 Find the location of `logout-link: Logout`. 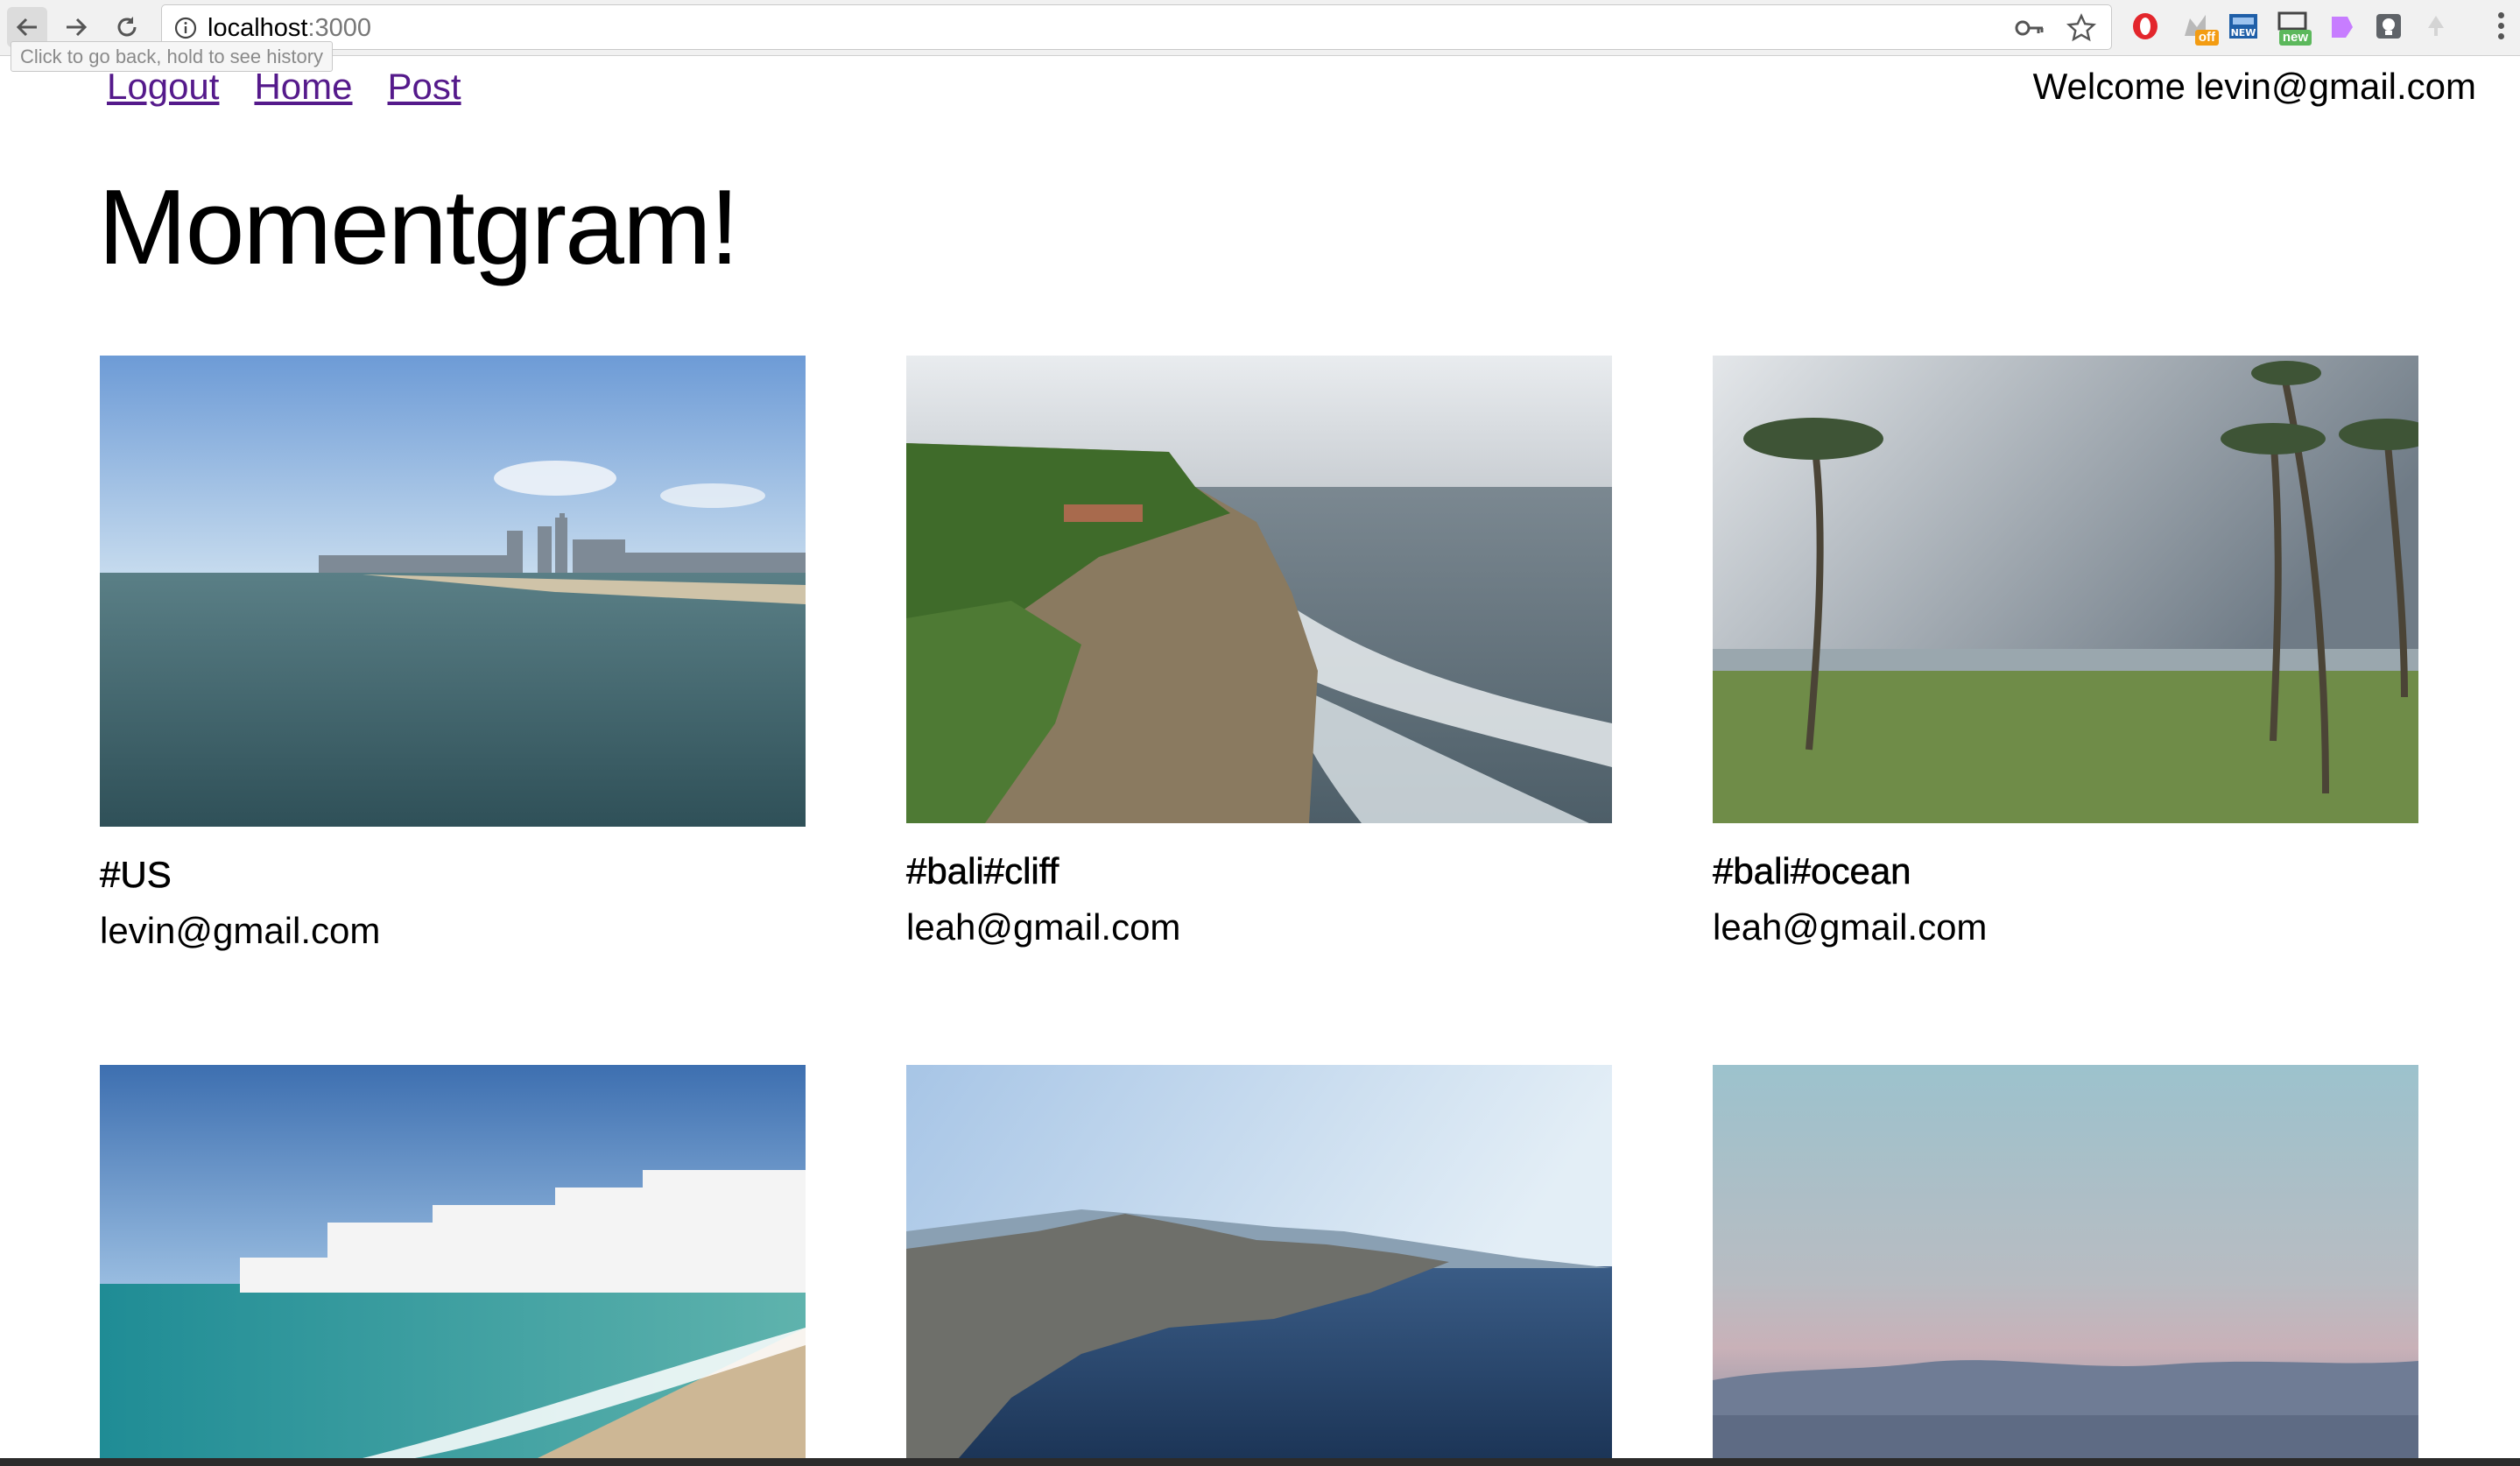

logout-link: Logout is located at coordinates (163, 87).